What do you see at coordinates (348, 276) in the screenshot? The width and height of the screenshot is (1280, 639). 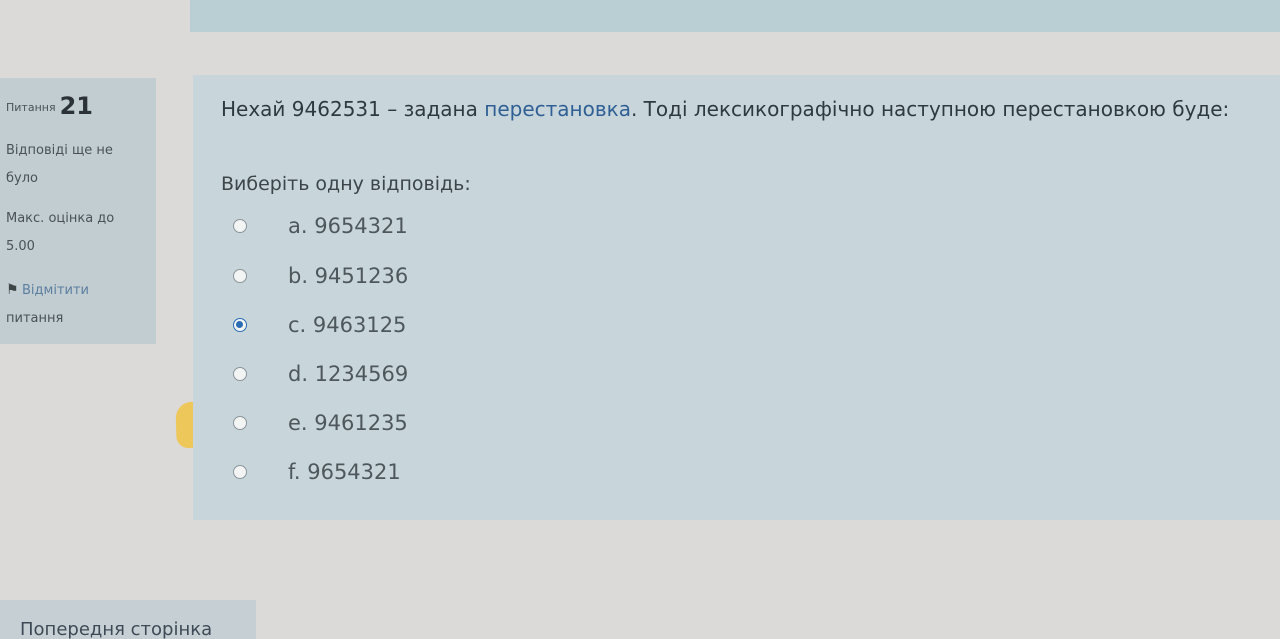 I see `answer-option-label: b. 9451236` at bounding box center [348, 276].